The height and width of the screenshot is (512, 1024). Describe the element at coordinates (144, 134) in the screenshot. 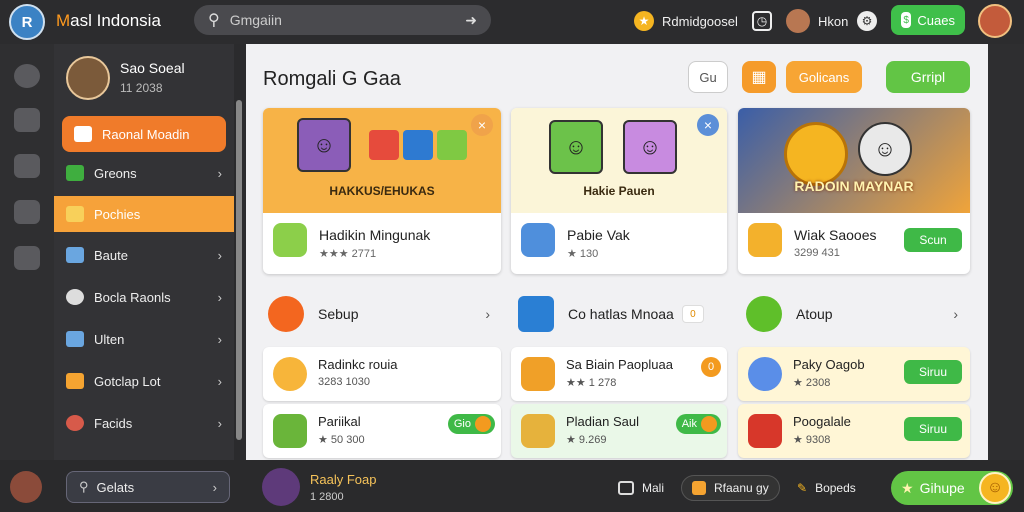

I see `sidebar-item-raonal: Raonal Moadin` at that location.